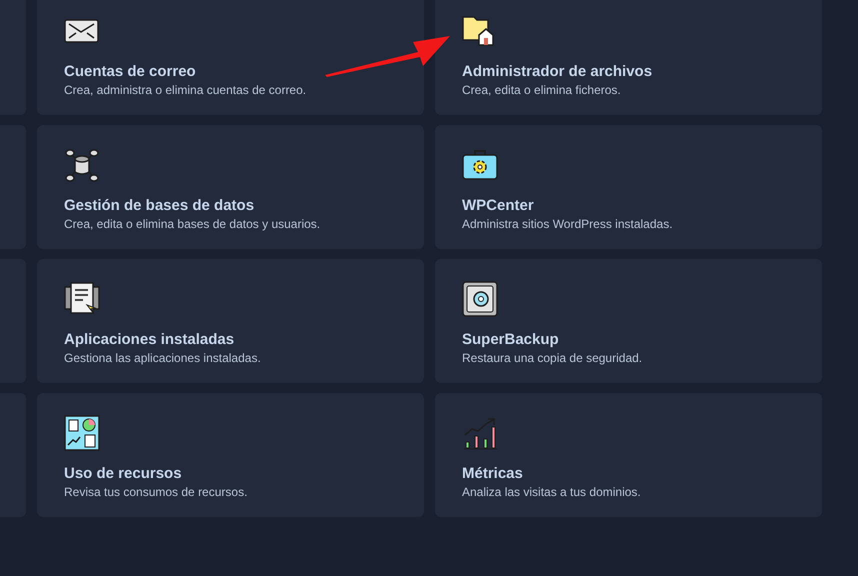 Image resolution: width=858 pixels, height=576 pixels. What do you see at coordinates (493, 474) in the screenshot?
I see `card-title: Métricas` at bounding box center [493, 474].